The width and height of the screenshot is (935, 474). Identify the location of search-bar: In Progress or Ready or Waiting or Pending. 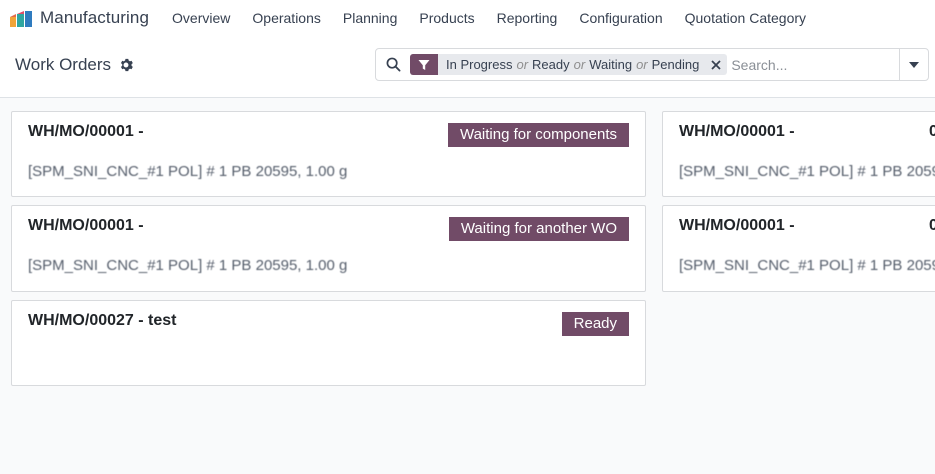
(652, 64).